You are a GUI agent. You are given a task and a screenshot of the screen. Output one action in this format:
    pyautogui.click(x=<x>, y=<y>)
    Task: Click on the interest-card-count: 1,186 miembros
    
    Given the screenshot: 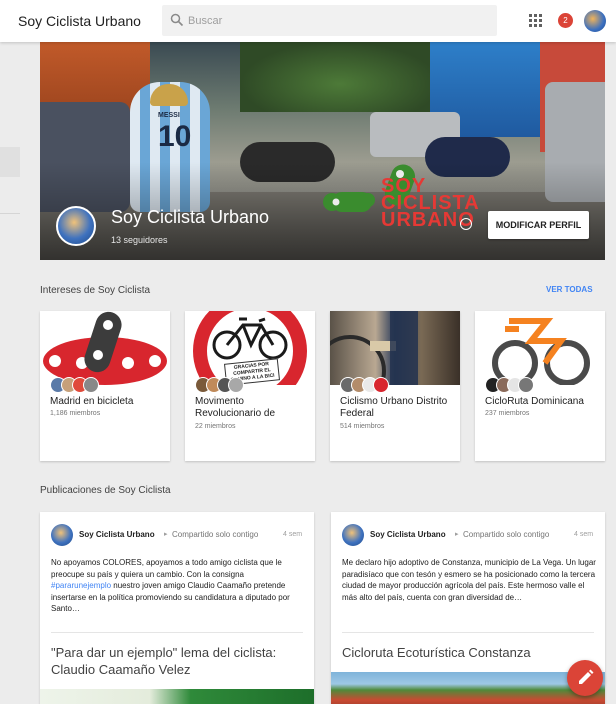 What is the action you would take?
    pyautogui.click(x=75, y=413)
    